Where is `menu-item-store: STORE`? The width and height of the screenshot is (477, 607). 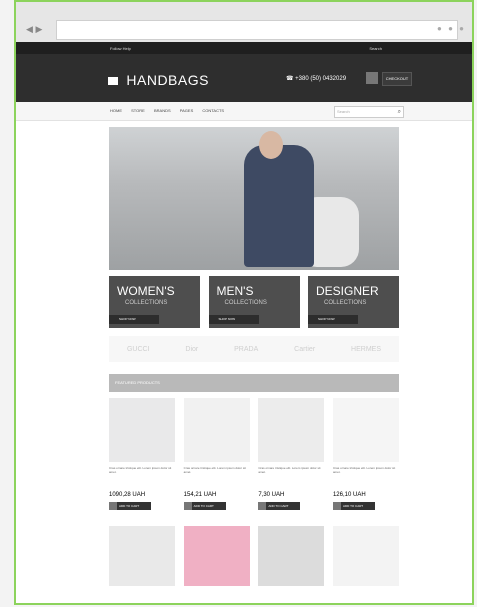
menu-item-store: STORE is located at coordinates (138, 110).